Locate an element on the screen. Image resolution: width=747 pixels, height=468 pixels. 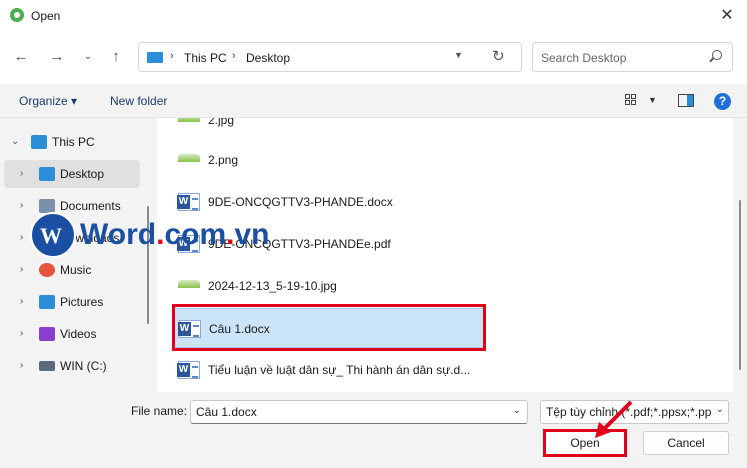
sidebar-item-label: WIN (C:) is located at coordinates (83, 366).